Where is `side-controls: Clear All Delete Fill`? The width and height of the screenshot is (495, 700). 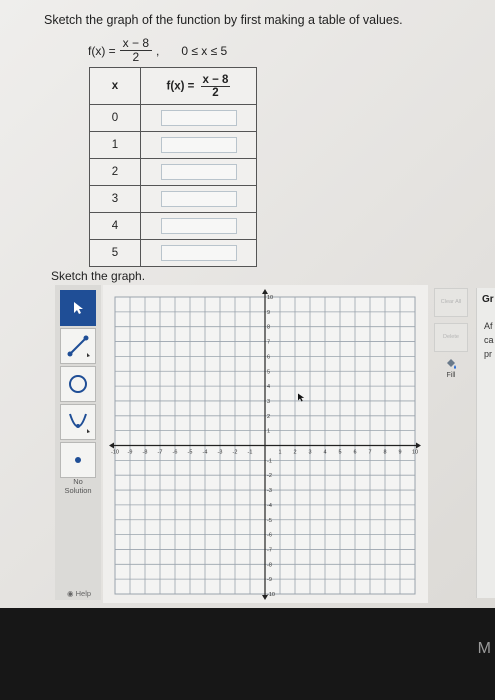
side-controls: Clear All Delete Fill is located at coordinates (451, 333).